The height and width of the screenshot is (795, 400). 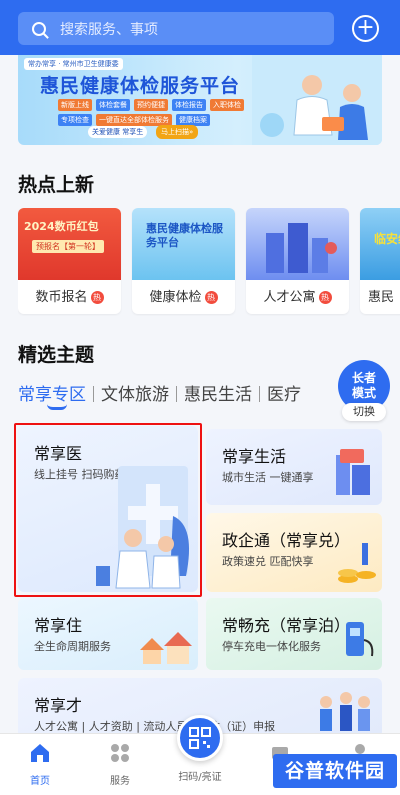 I want to click on houses-illustration, so click(x=166, y=648).